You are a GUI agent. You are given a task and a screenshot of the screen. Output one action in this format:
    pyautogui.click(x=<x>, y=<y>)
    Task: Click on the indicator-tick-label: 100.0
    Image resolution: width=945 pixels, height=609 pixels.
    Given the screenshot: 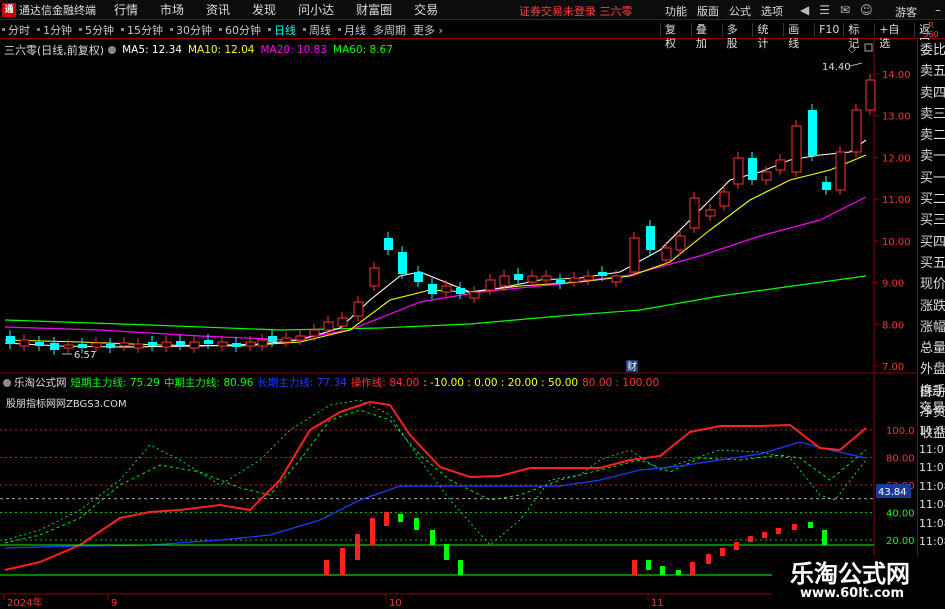 What is the action you would take?
    pyautogui.click(x=900, y=431)
    